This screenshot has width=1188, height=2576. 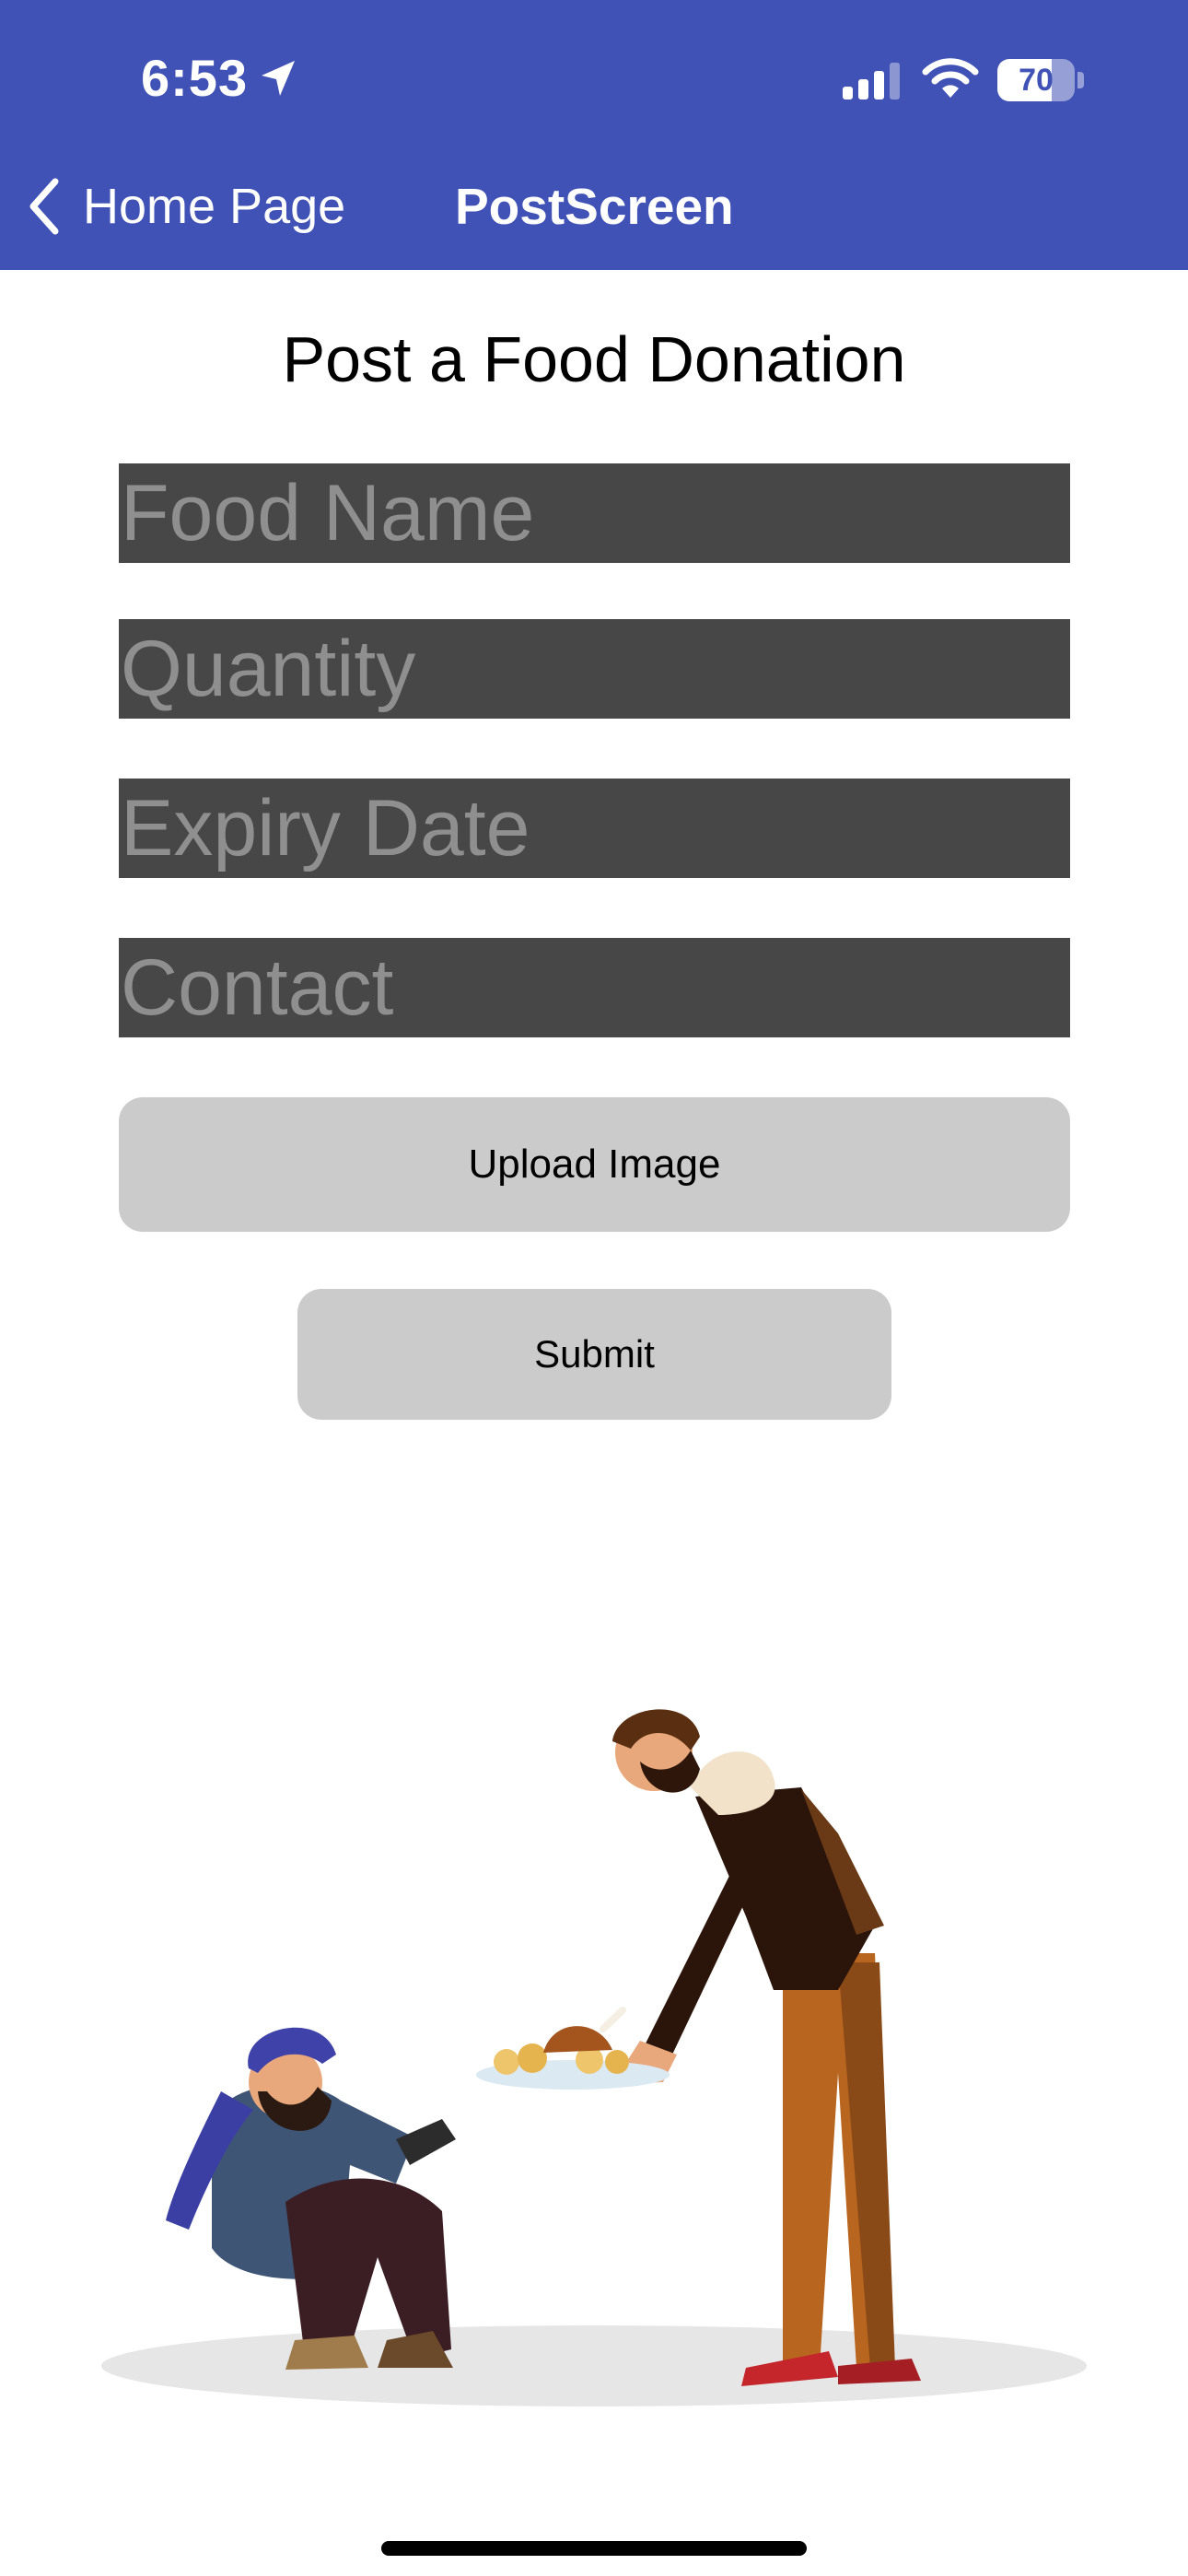 I want to click on cellular-signal-icon, so click(x=871, y=81).